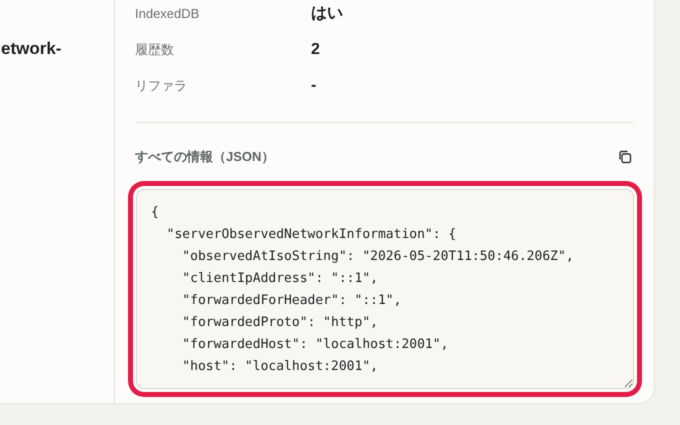 Image resolution: width=680 pixels, height=425 pixels. What do you see at coordinates (625, 157) in the screenshot?
I see `copy-icon` at bounding box center [625, 157].